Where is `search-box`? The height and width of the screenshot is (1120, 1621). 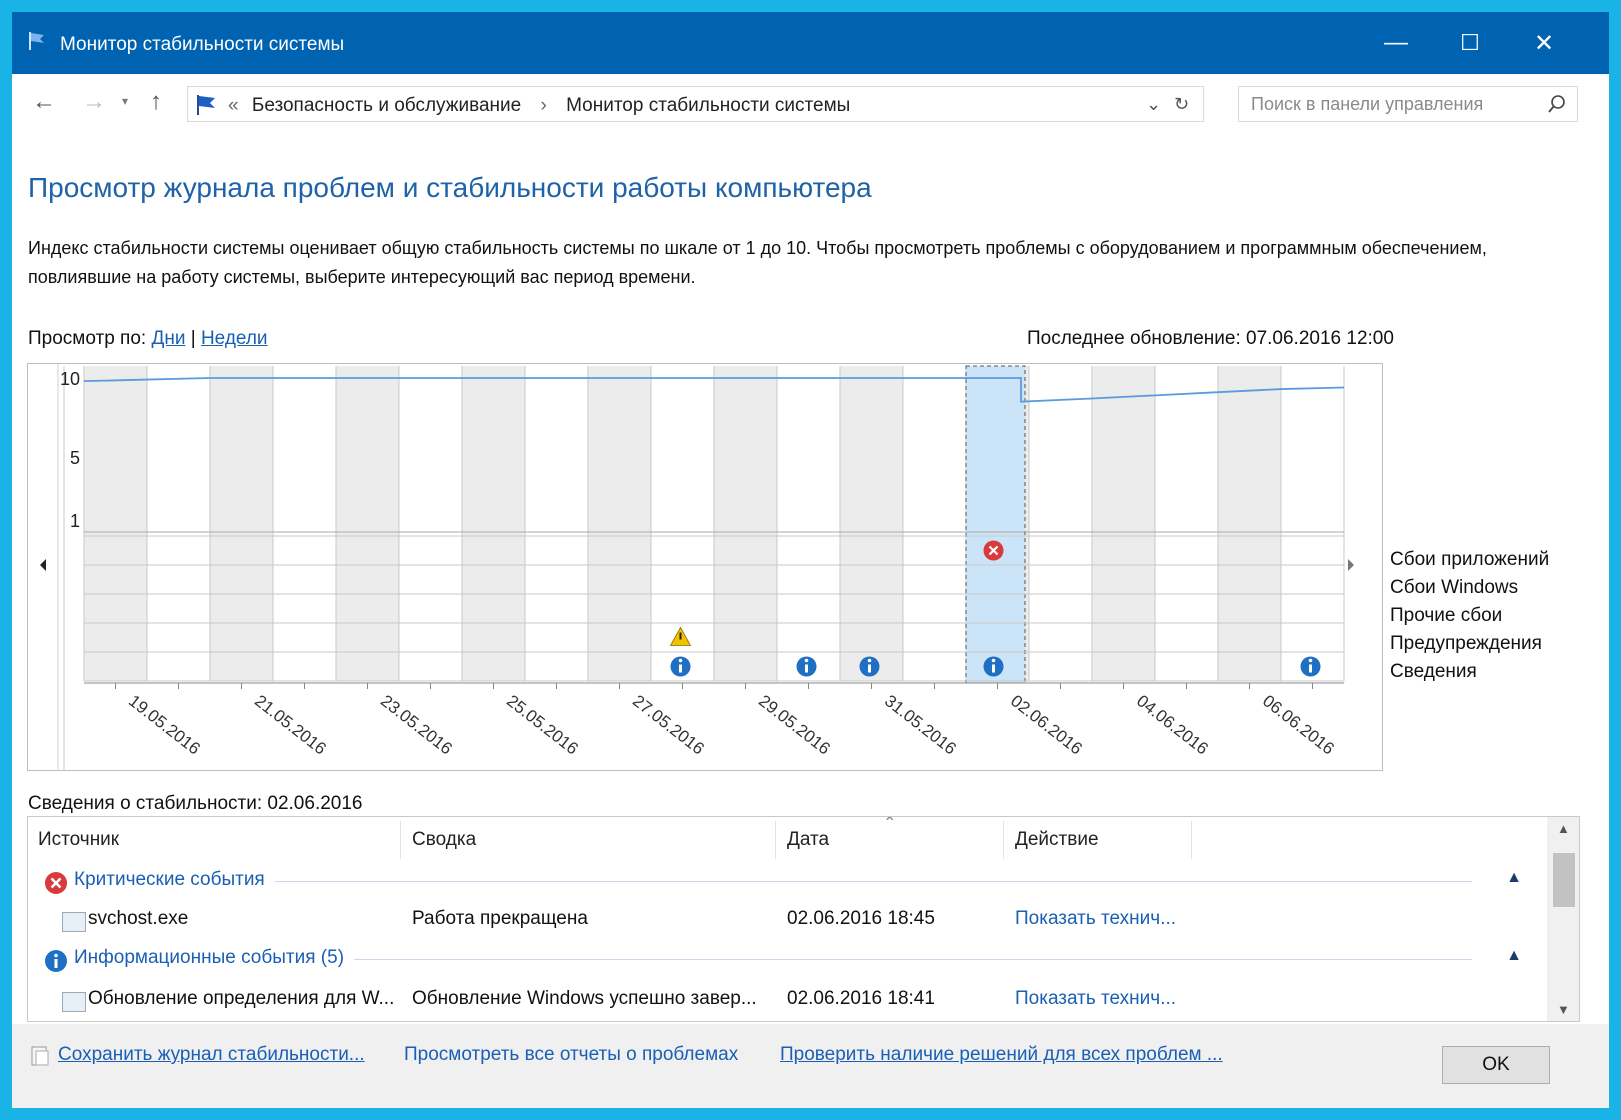
search-box is located at coordinates (1408, 104).